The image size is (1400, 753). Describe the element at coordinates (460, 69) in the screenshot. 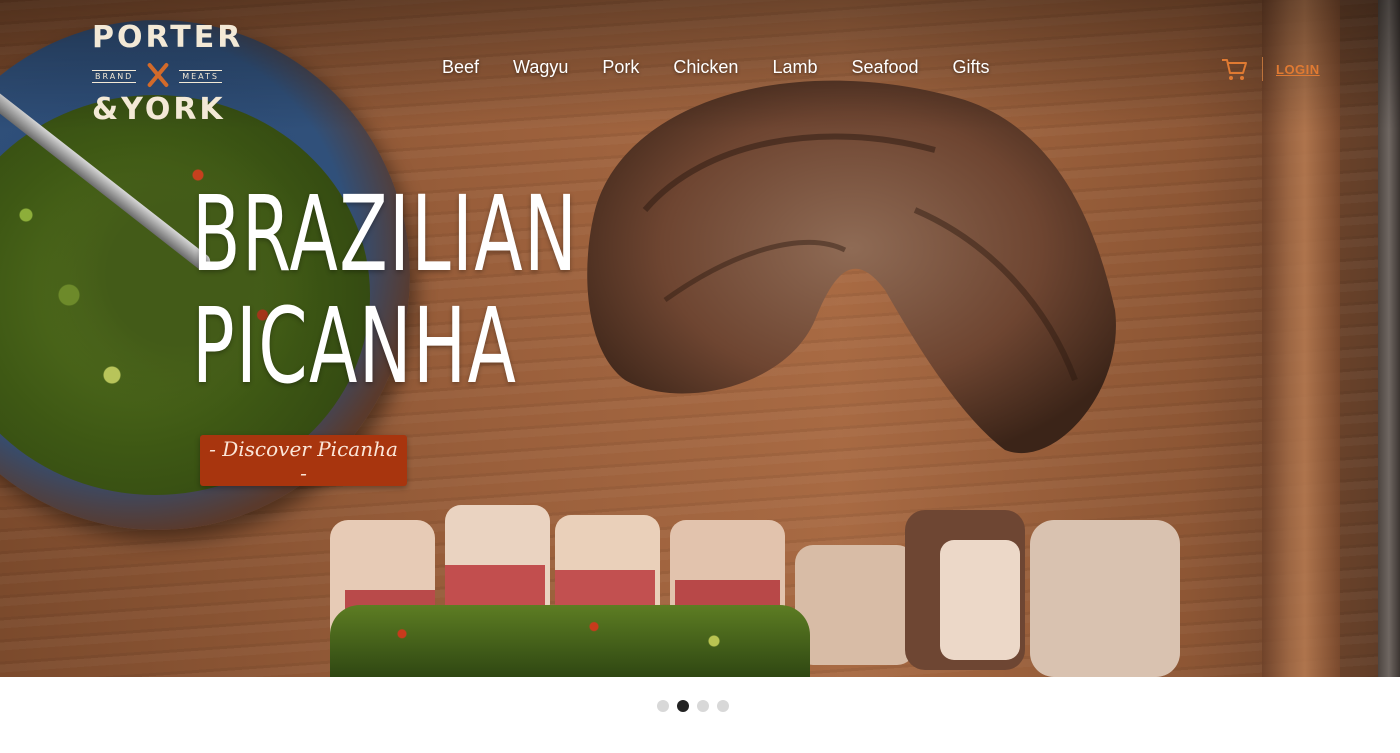

I see `nav-item-beef: Beef` at that location.